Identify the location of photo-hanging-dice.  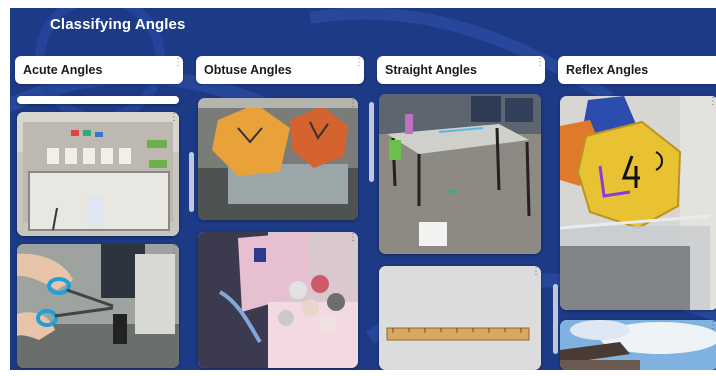
(278, 159).